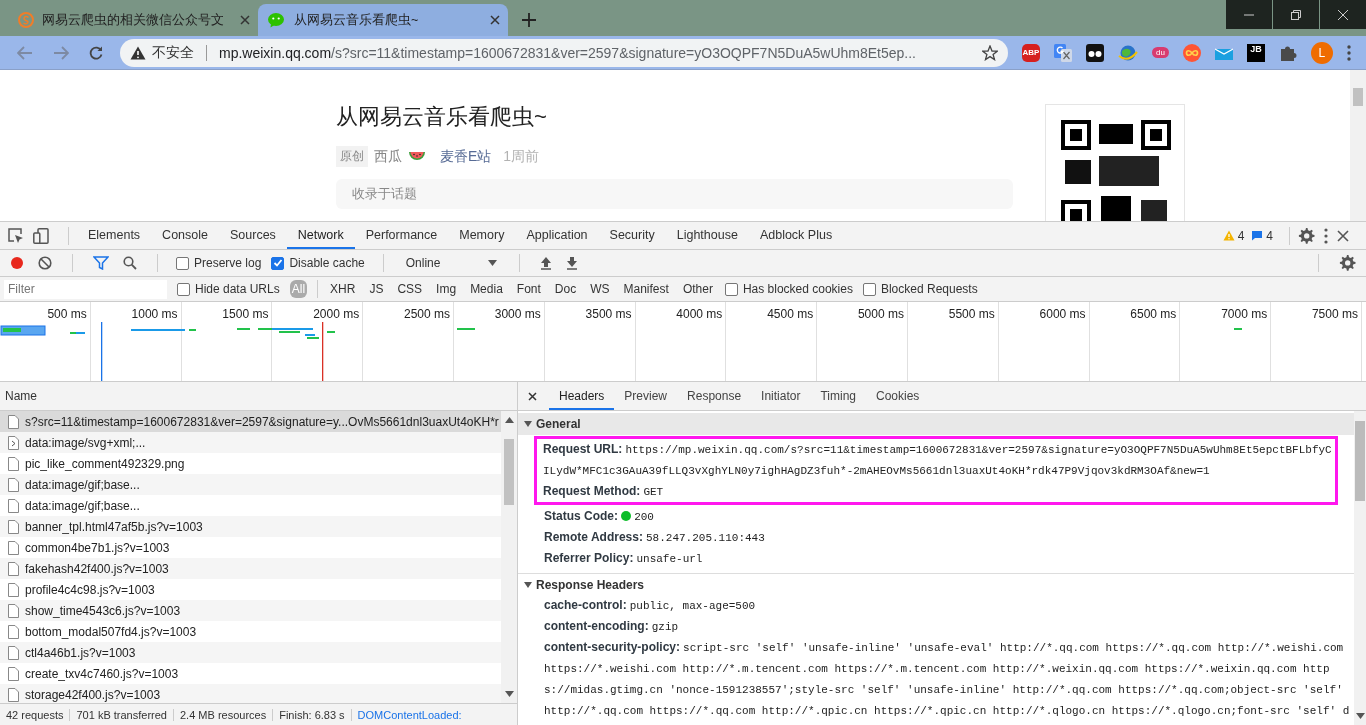 This screenshot has height=725, width=1366. Describe the element at coordinates (250, 589) in the screenshot. I see `request-row: profile4c4c98.js?v=1003` at that location.